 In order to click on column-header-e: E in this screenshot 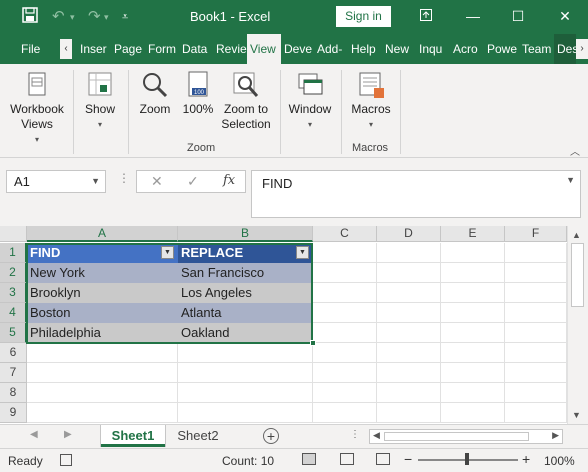, I will do `click(473, 234)`.